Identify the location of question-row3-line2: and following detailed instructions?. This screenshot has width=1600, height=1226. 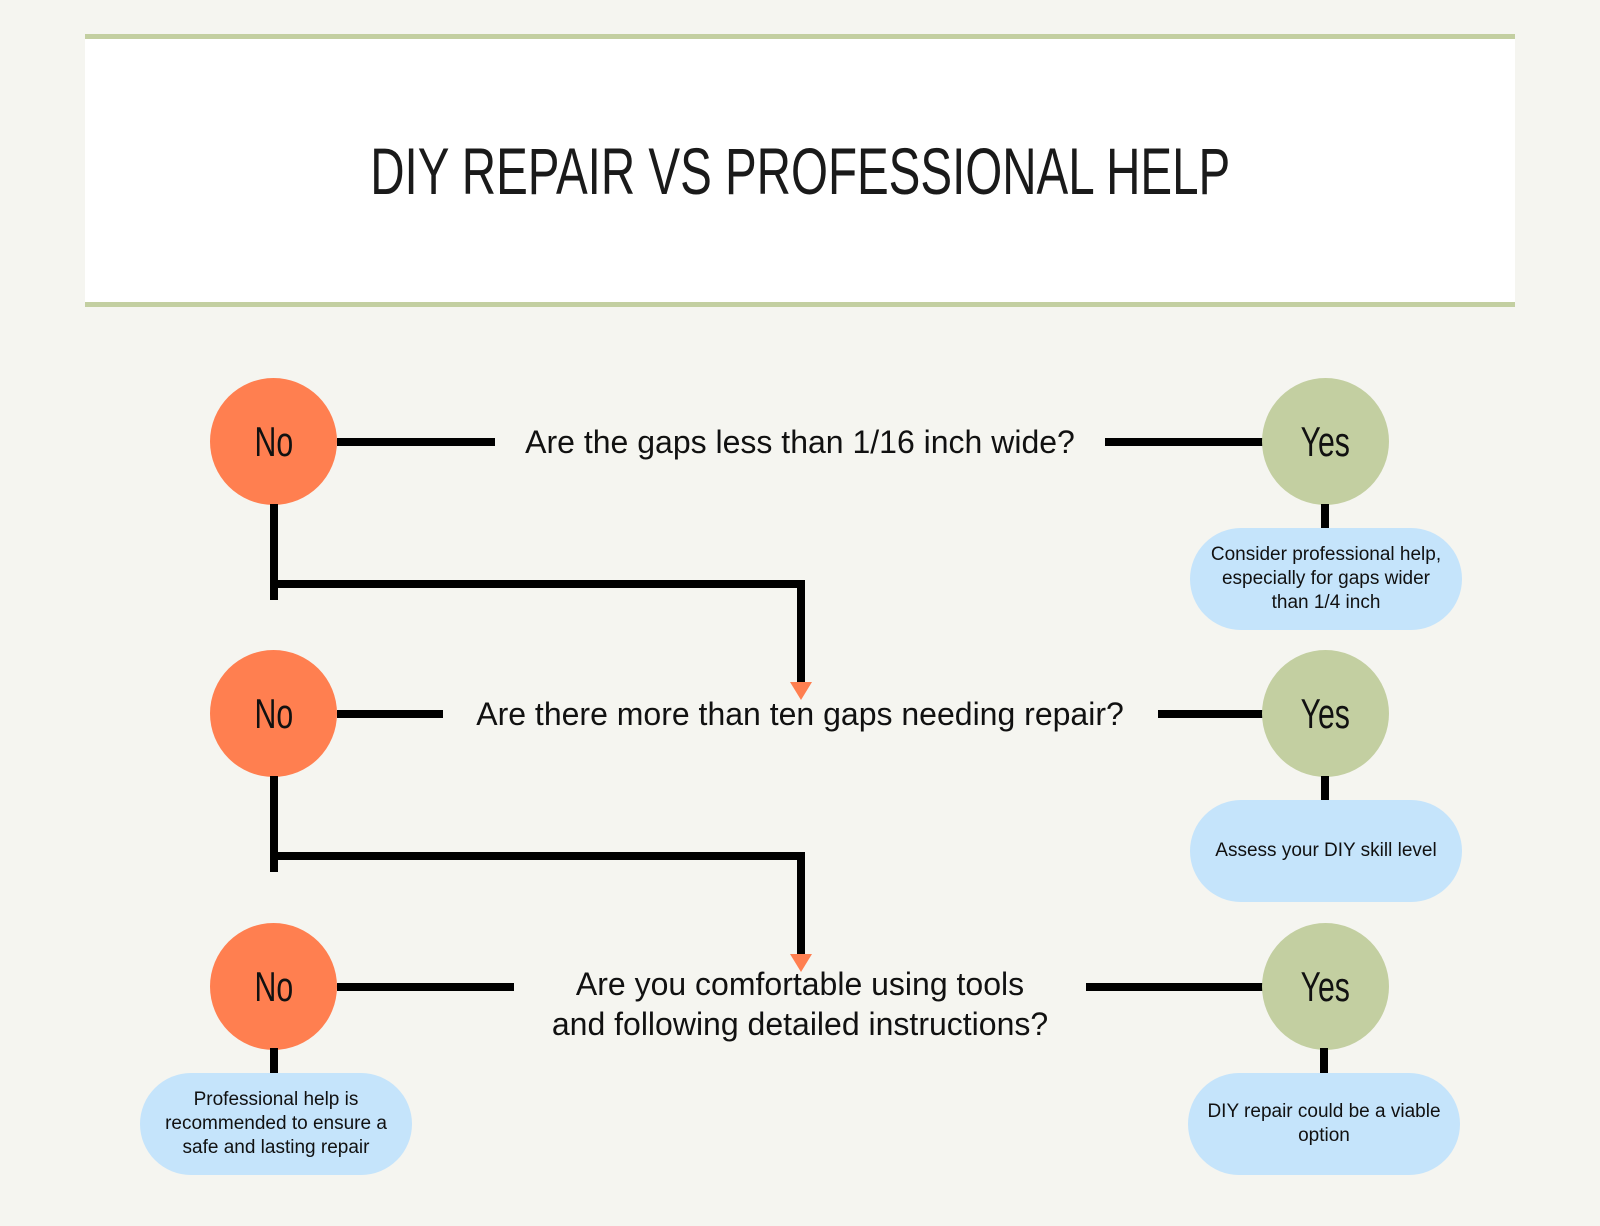
(800, 1024).